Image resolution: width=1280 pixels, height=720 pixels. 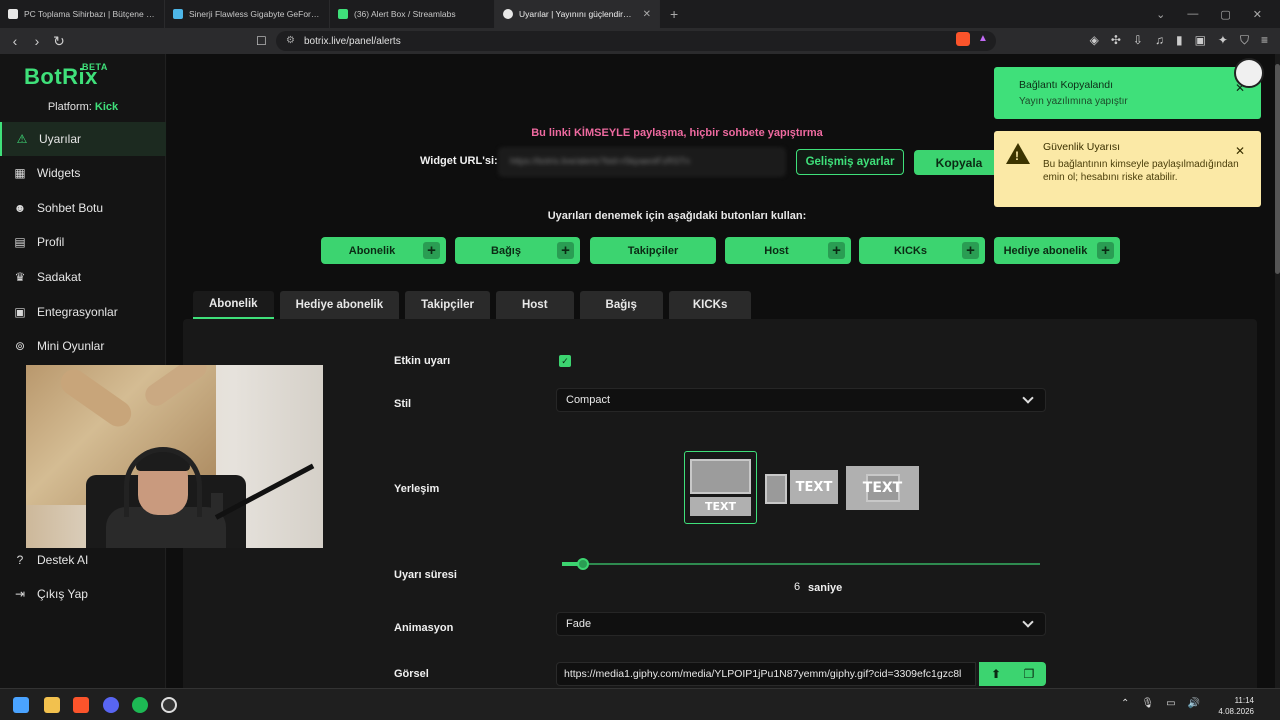 I want to click on sidebar-icon: ▮, so click(x=1179, y=40).